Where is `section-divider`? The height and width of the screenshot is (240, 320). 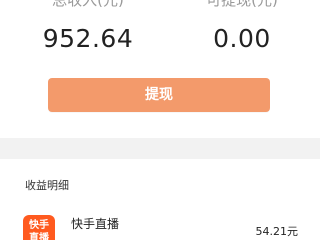
section-divider is located at coordinates (160, 148).